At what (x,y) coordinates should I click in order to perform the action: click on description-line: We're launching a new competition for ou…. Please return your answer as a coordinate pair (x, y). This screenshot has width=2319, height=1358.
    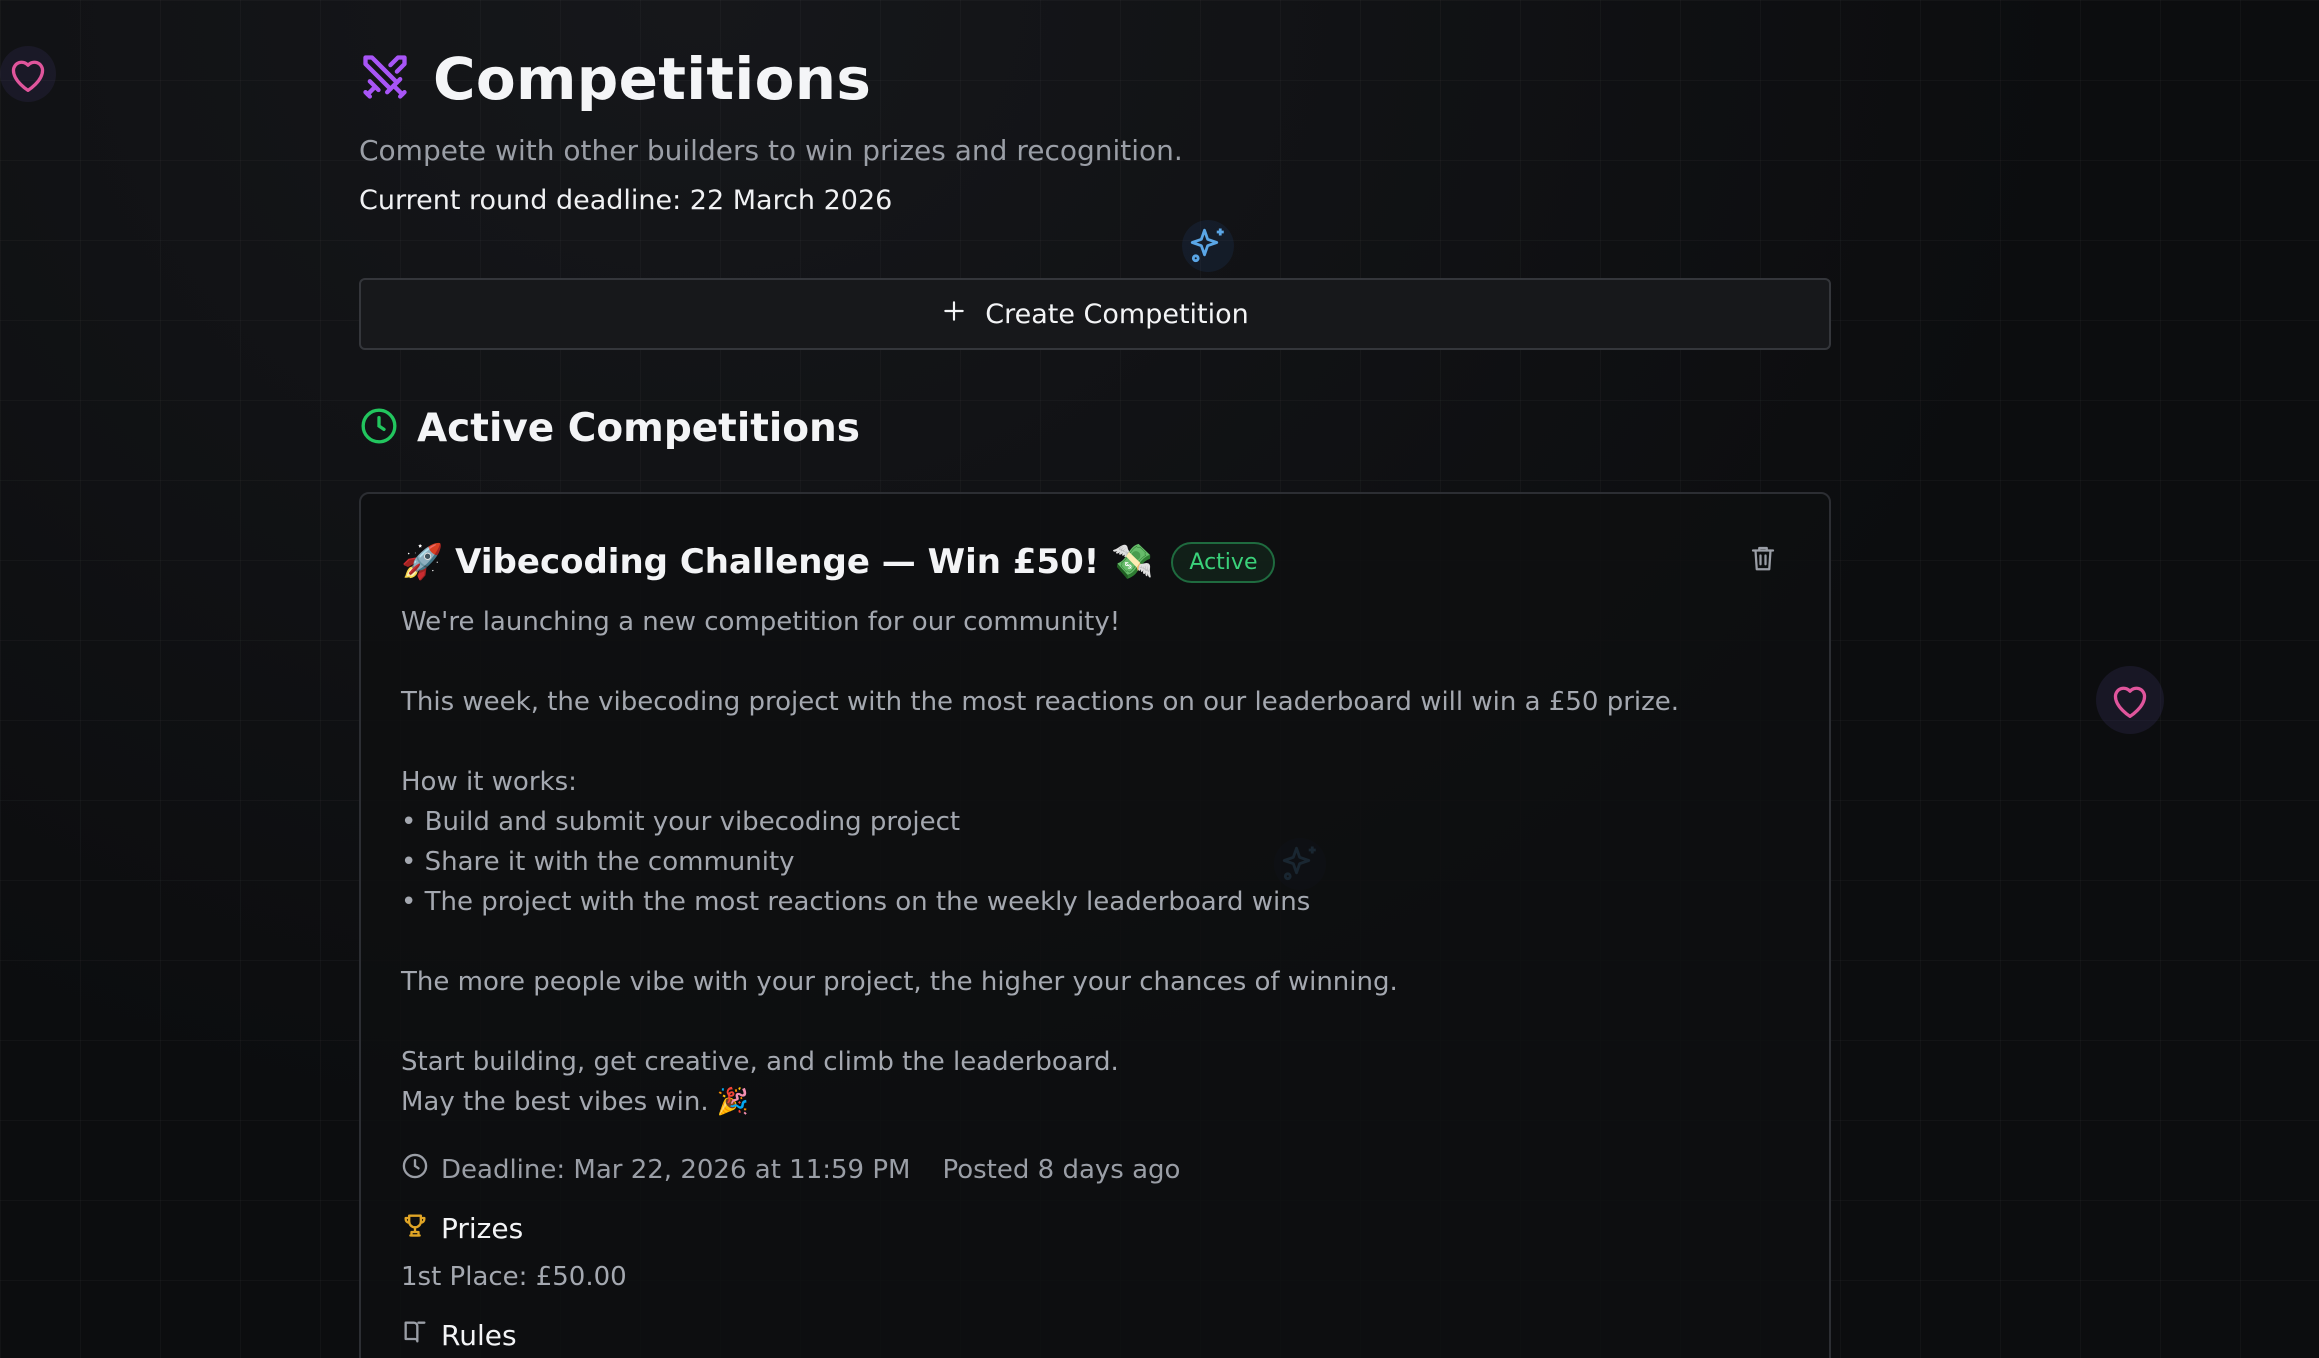
    Looking at the image, I should click on (761, 622).